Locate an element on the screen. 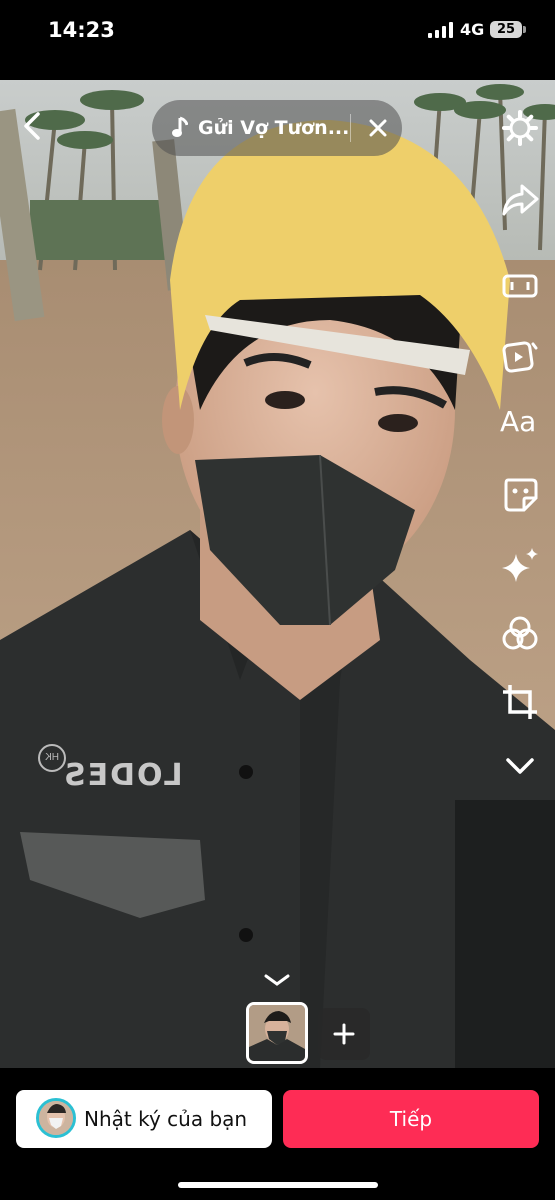 The width and height of the screenshot is (555, 1200). shirt-print-text: LODES is located at coordinates (122, 775).